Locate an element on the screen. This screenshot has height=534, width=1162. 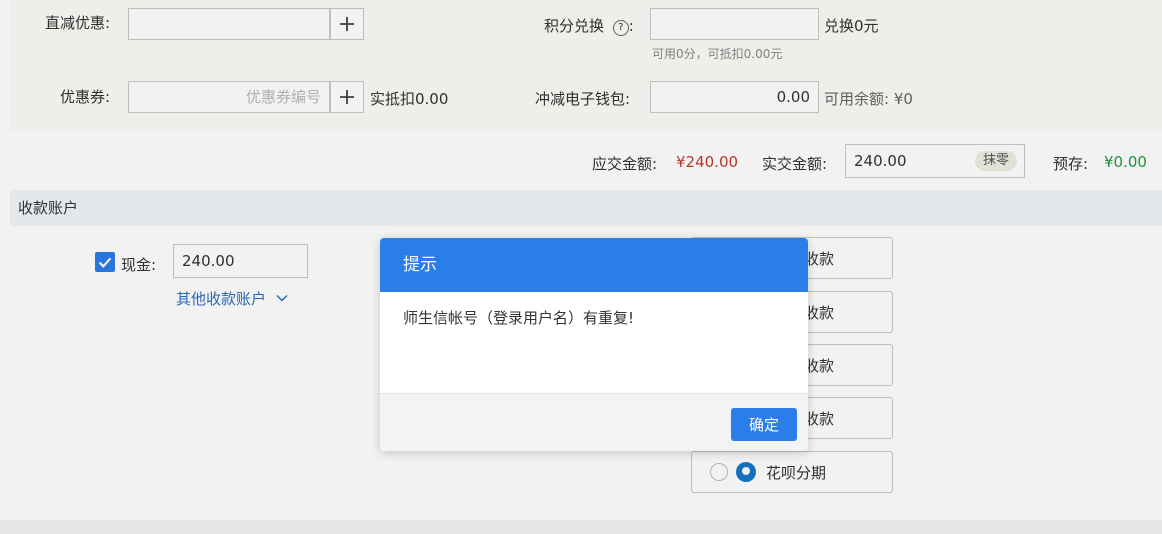
dialog-message: 师生信帐号（登录用户名）有重复! is located at coordinates (519, 318).